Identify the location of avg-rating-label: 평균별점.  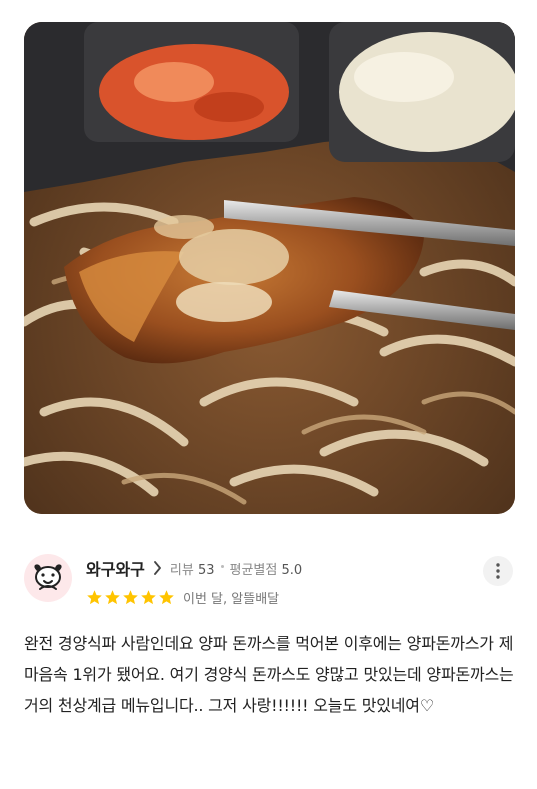
(253, 570).